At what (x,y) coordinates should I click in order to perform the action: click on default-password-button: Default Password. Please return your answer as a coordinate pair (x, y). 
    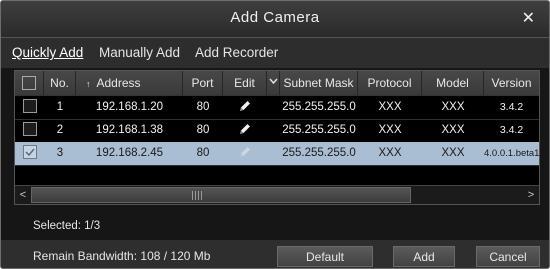
    Looking at the image, I should click on (325, 256).